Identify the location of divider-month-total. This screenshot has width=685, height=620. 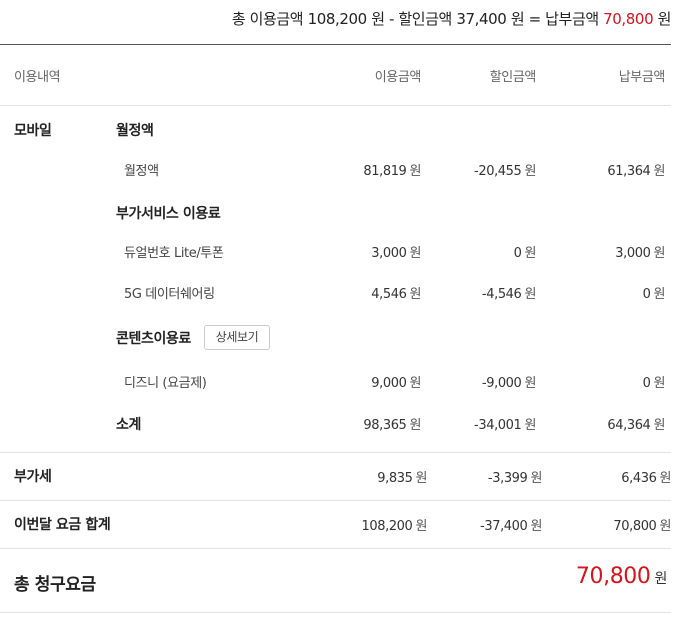
(335, 548).